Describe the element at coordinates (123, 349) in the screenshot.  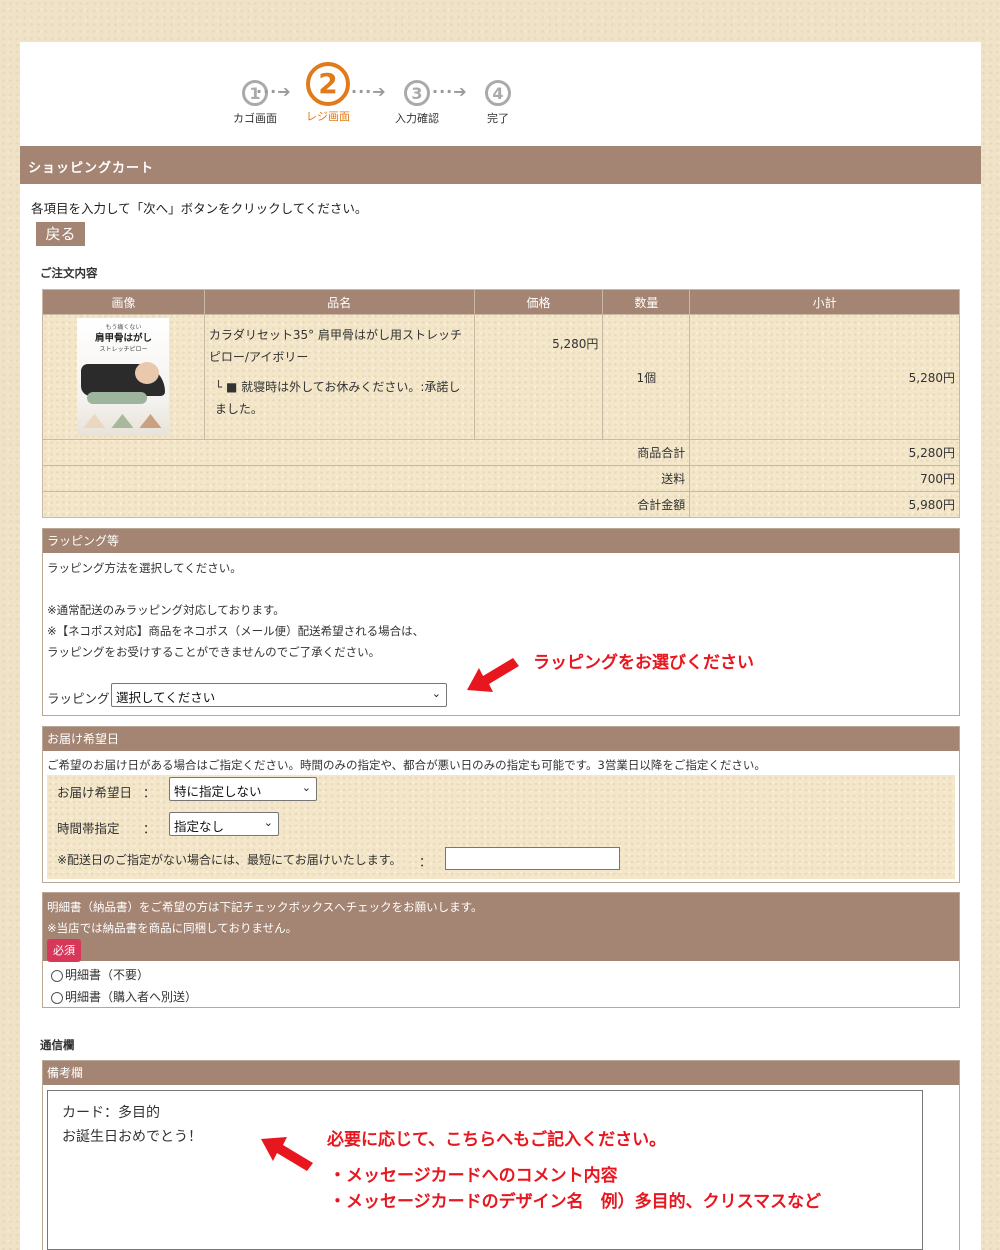
I see `thumb-sub-text: ストレッチピロー` at that location.